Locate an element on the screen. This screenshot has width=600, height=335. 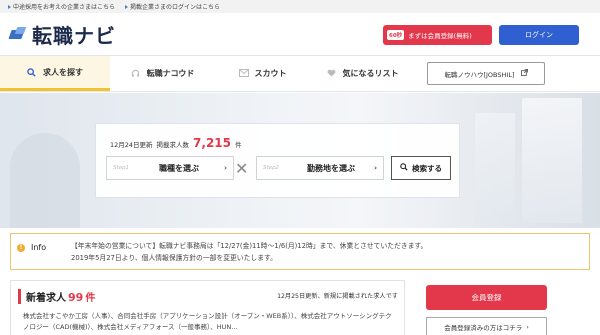
nav-item-scout: スカウト is located at coordinates (262, 73).